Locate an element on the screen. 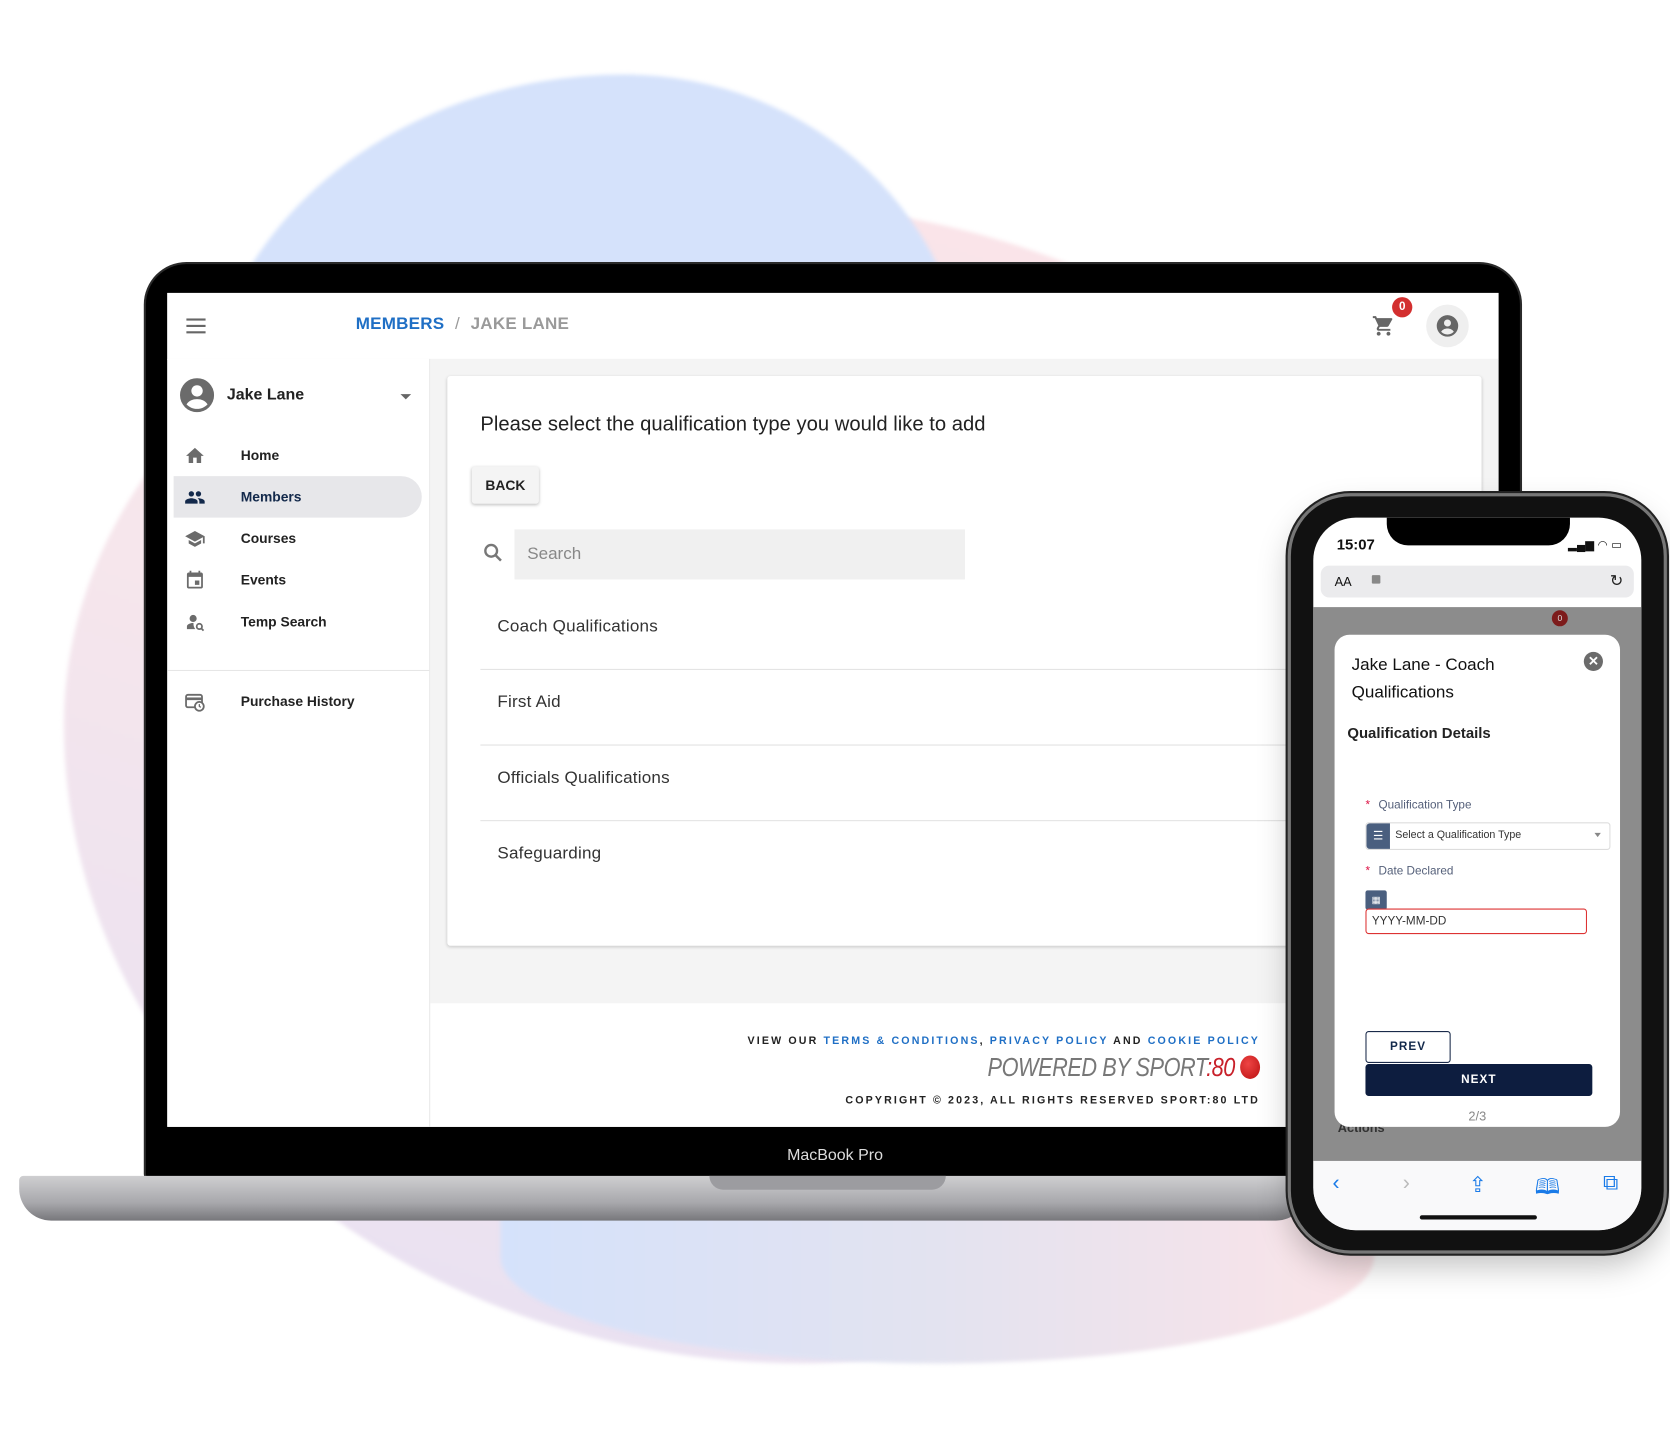 The width and height of the screenshot is (1670, 1430). terms-link: TERMS & CONDITIONS is located at coordinates (902, 1041).